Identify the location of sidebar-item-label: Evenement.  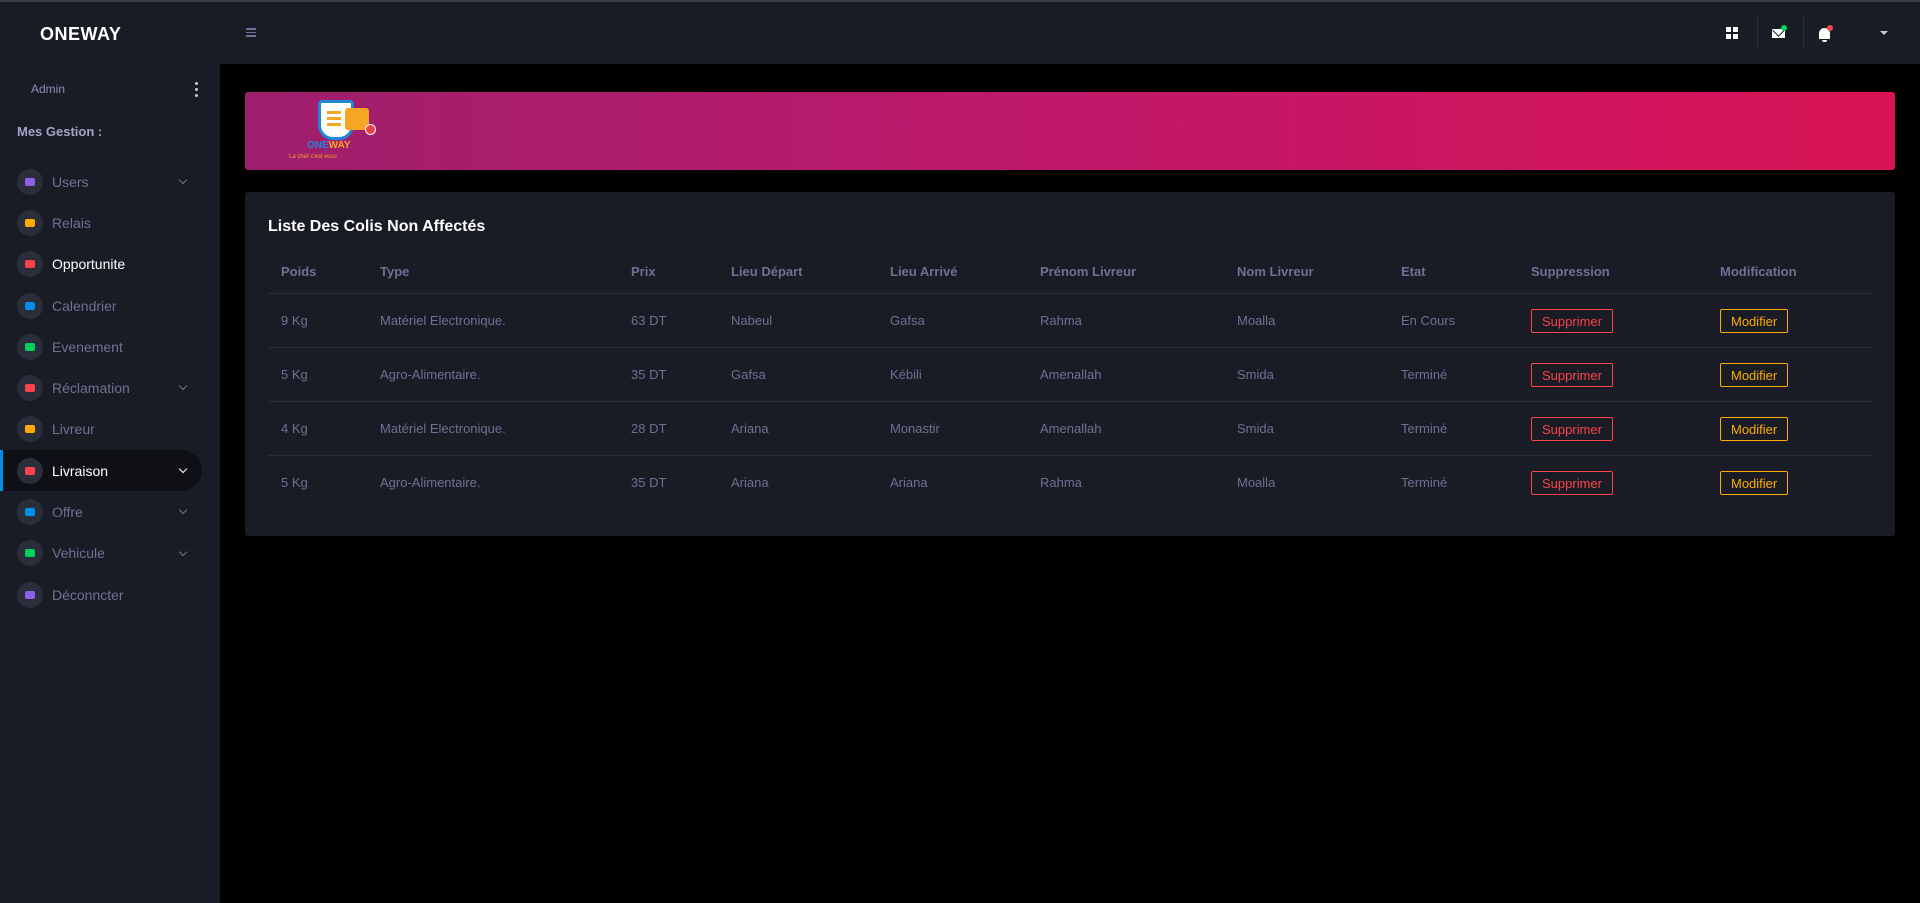
(87, 346).